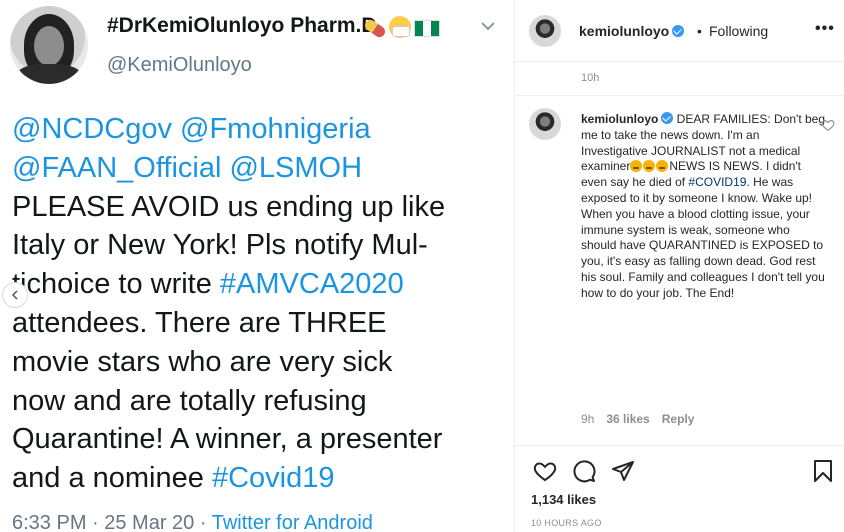 Image resolution: width=844 pixels, height=532 pixels. I want to click on nigeria-flag-icon, so click(427, 28).